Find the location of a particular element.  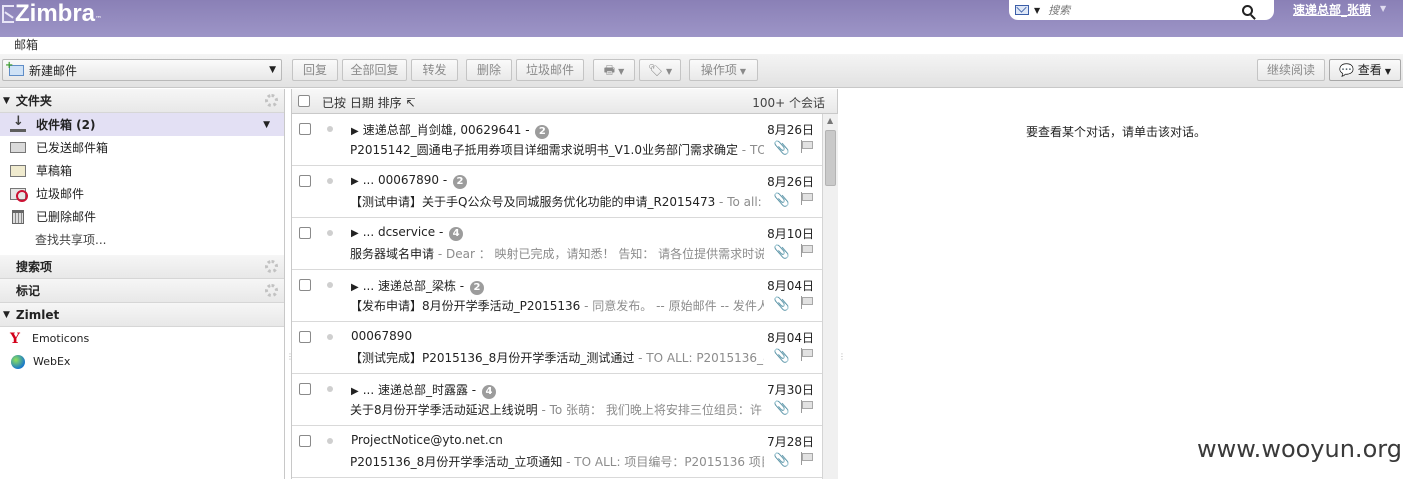

delete-button: 删除 is located at coordinates (489, 70).